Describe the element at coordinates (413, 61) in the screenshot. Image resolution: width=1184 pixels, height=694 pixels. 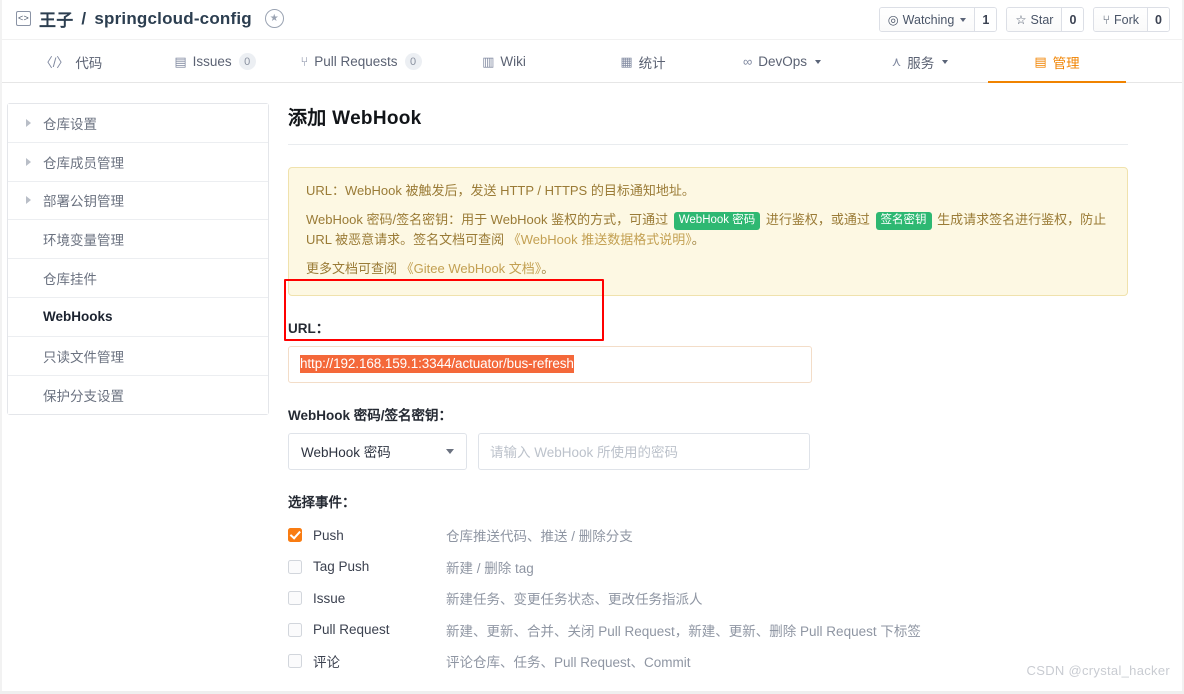
I see `pull-requests-count-badge: 0` at that location.